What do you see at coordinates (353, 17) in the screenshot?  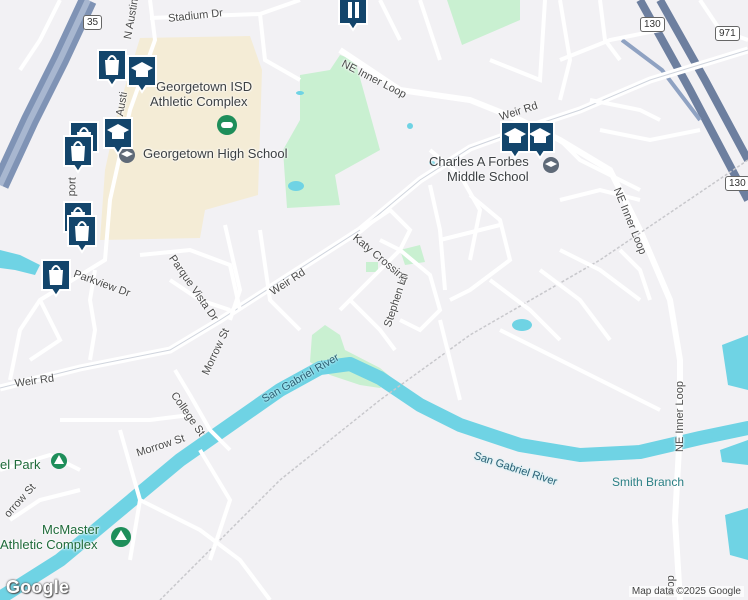 I see `transit-marker` at bounding box center [353, 17].